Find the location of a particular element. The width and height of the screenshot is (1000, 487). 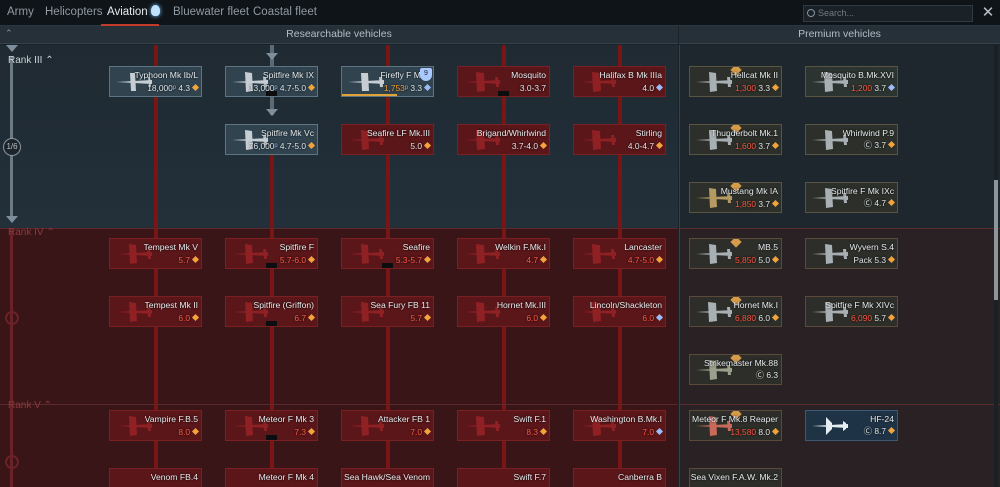

vehicle-info: 3.7-4.0 is located at coordinates (530, 146).